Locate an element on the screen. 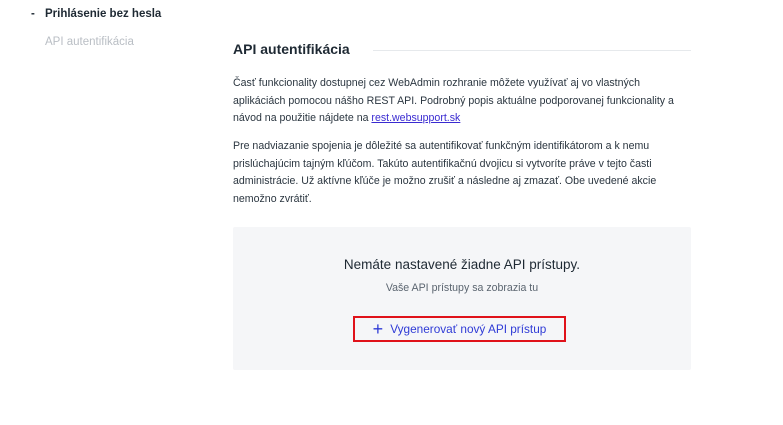  active-marker: - is located at coordinates (33, 14).